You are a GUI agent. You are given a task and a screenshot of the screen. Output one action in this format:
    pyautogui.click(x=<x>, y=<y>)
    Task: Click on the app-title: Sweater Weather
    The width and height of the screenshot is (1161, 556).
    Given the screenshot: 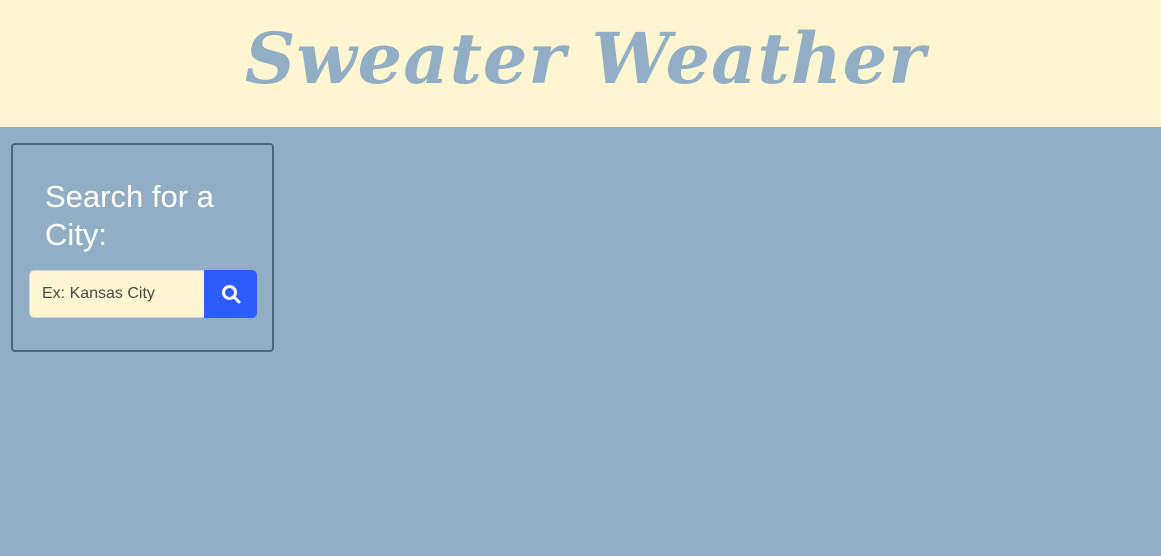 What is the action you would take?
    pyautogui.click(x=585, y=58)
    